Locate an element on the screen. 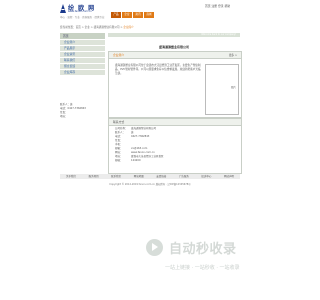 Image resolution: width=320 pixels, height=300 pixels. site-tagline: 中心 · 流程 · 专业 · 咨询服务 · 提供专业 is located at coordinates (82, 17).